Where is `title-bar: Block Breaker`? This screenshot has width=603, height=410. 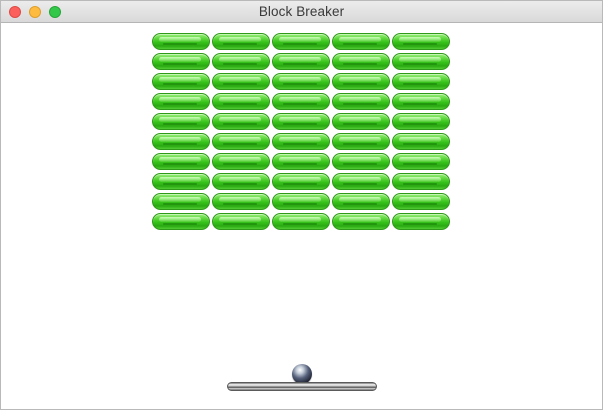 title-bar: Block Breaker is located at coordinates (301, 12).